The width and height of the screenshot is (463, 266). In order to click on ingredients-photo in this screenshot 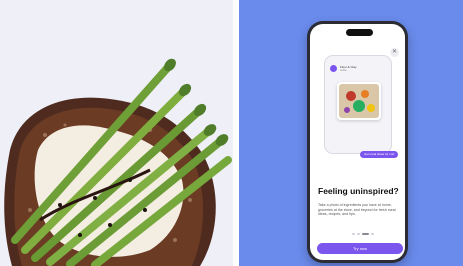, I will do `click(359, 101)`.